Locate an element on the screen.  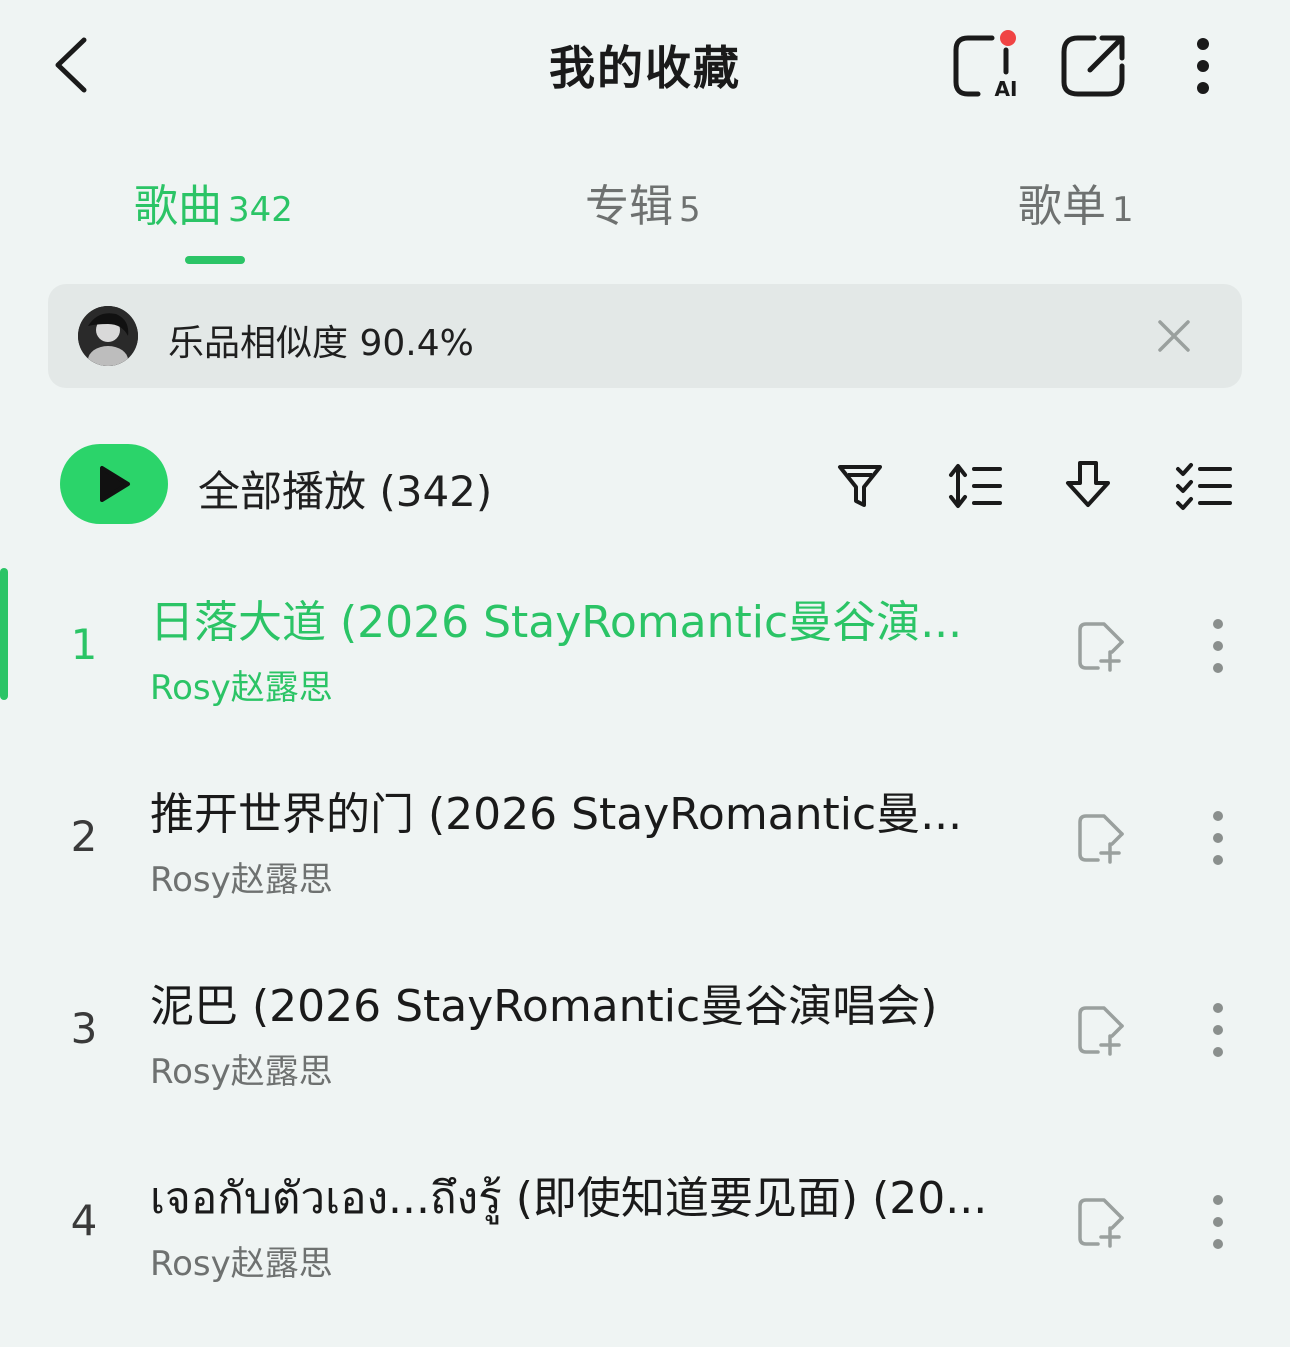
sort-button is located at coordinates (976, 485).